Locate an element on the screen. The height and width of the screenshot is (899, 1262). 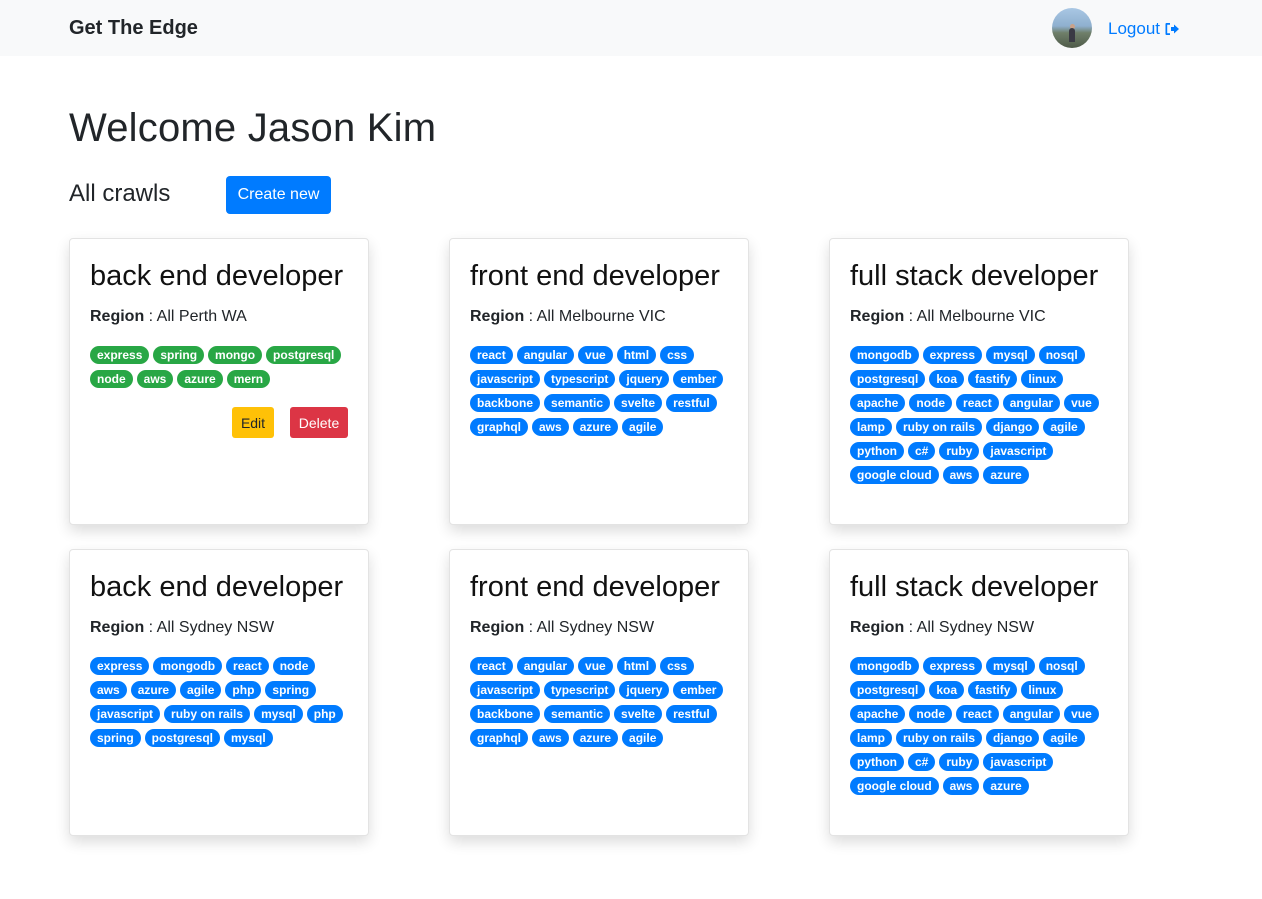
sign-out-icon is located at coordinates (1172, 29).